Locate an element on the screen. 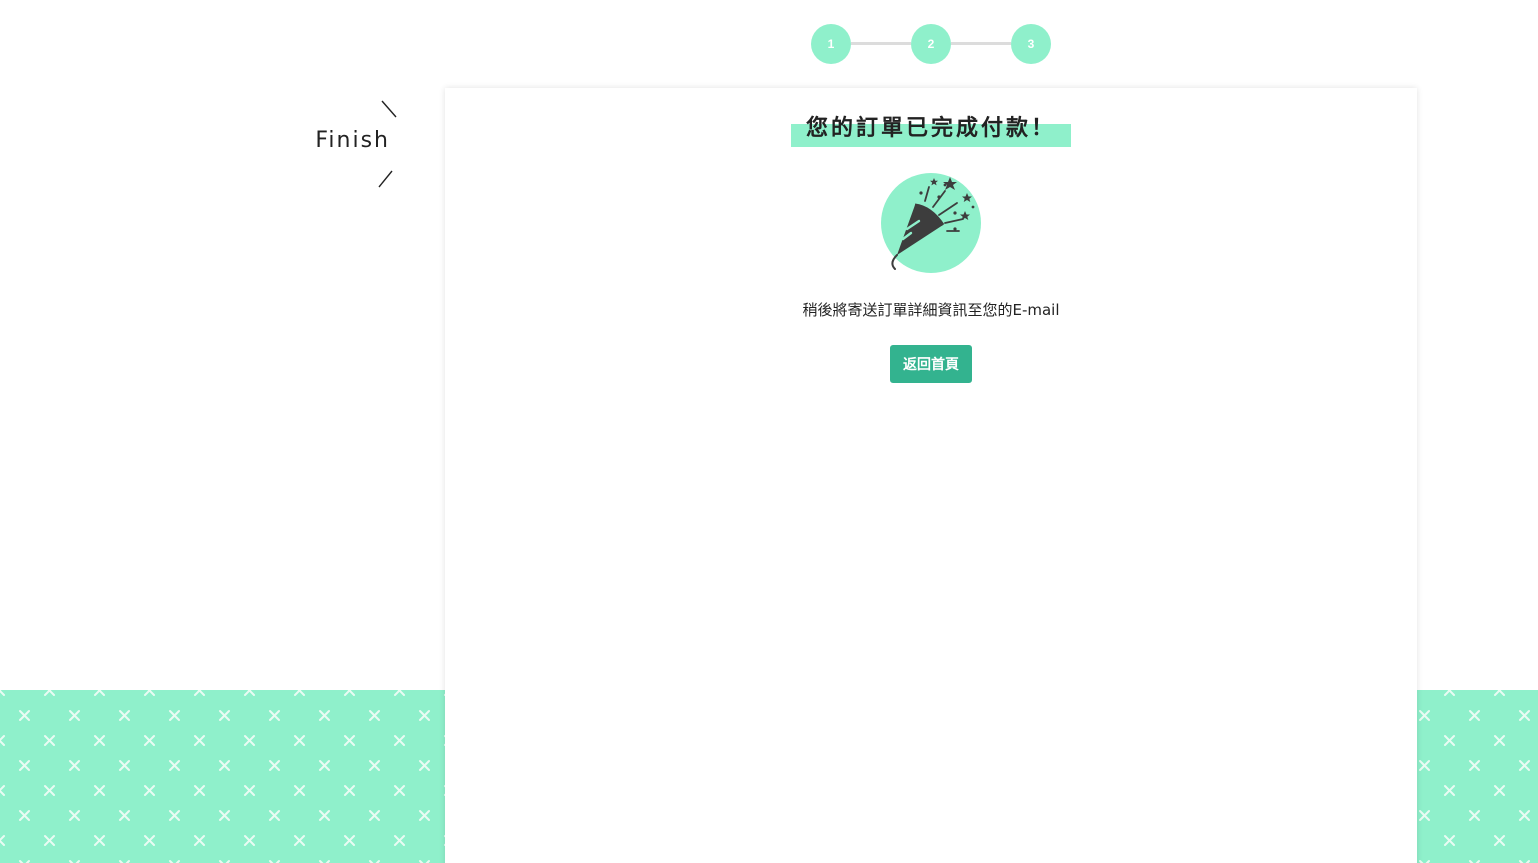 The image size is (1538, 863). progress-stepper: 1 2 3 is located at coordinates (931, 44).